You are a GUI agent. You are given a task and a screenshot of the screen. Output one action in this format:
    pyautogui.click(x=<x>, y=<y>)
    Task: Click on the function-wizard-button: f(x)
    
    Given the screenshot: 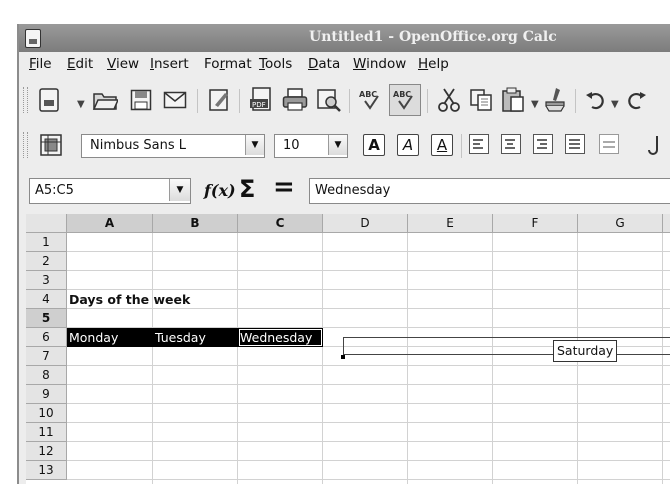 What is the action you would take?
    pyautogui.click(x=220, y=190)
    